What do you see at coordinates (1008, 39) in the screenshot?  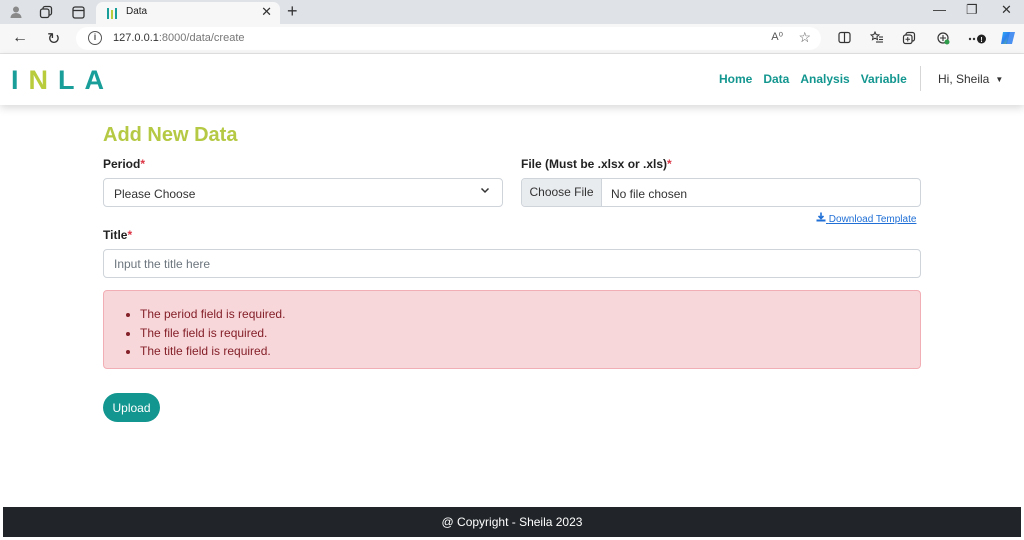 I see `copilot-icon` at bounding box center [1008, 39].